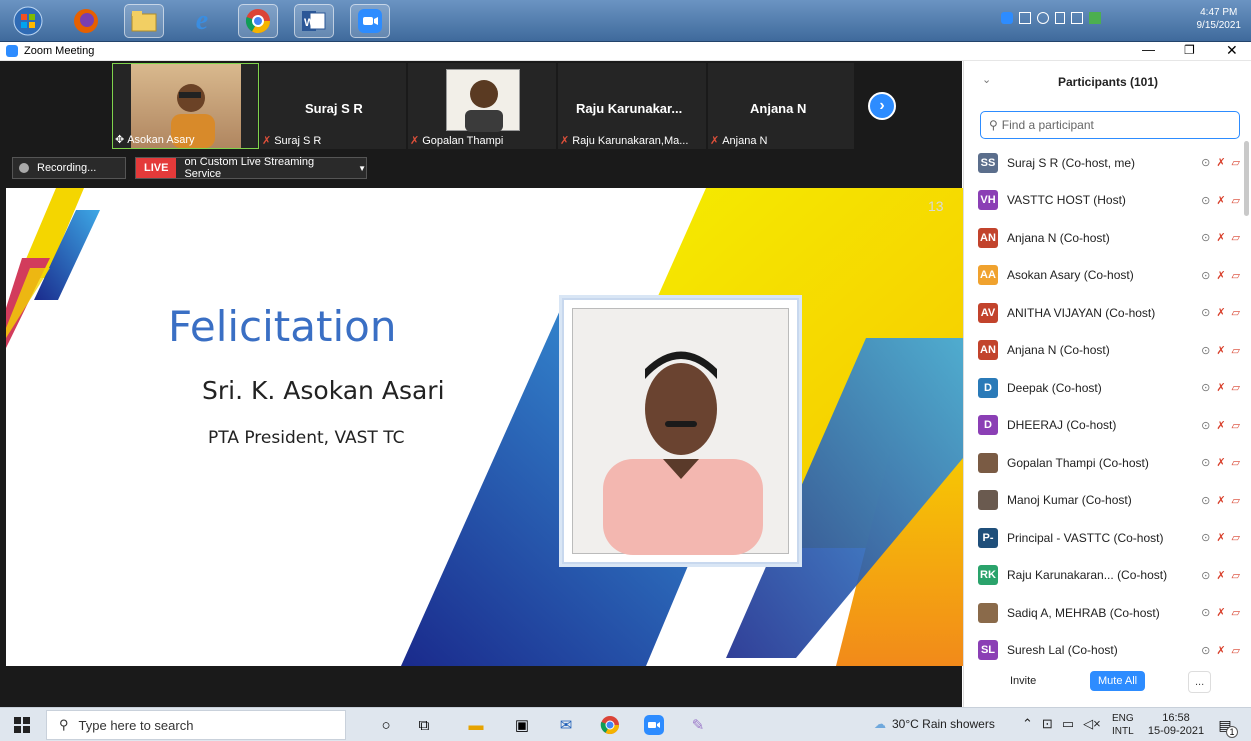  Describe the element at coordinates (86, 21) in the screenshot. I see `firefox-icon` at that location.